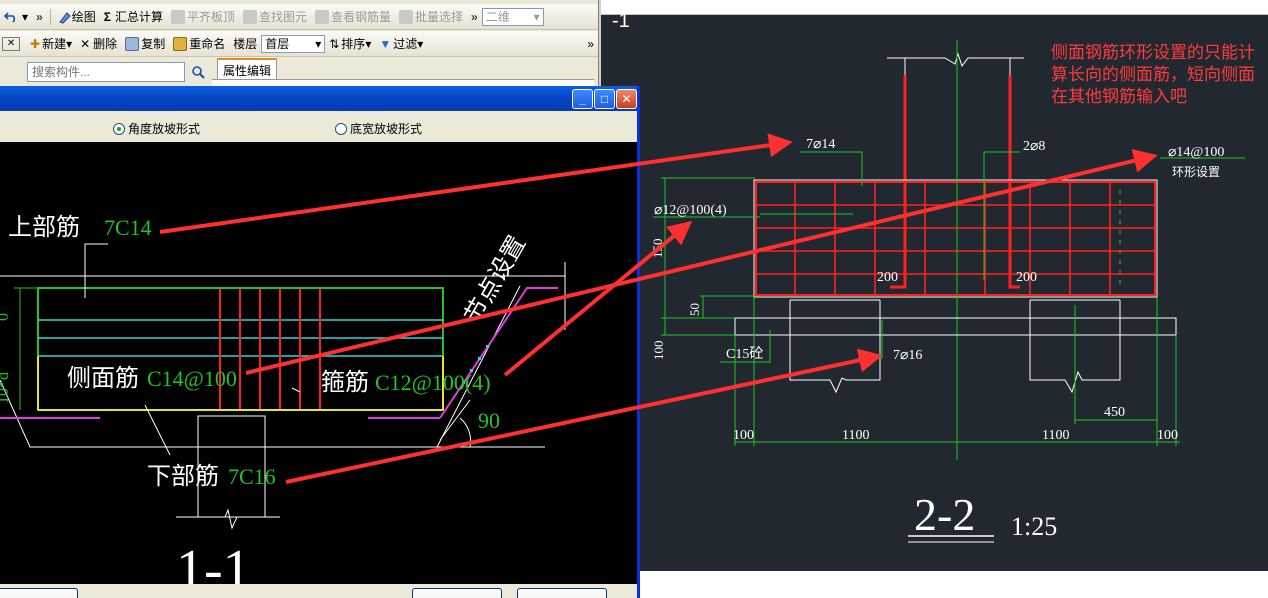 The height and width of the screenshot is (598, 1268). What do you see at coordinates (590, 44) in the screenshot?
I see `overflow-chevron-icon-3: »` at bounding box center [590, 44].